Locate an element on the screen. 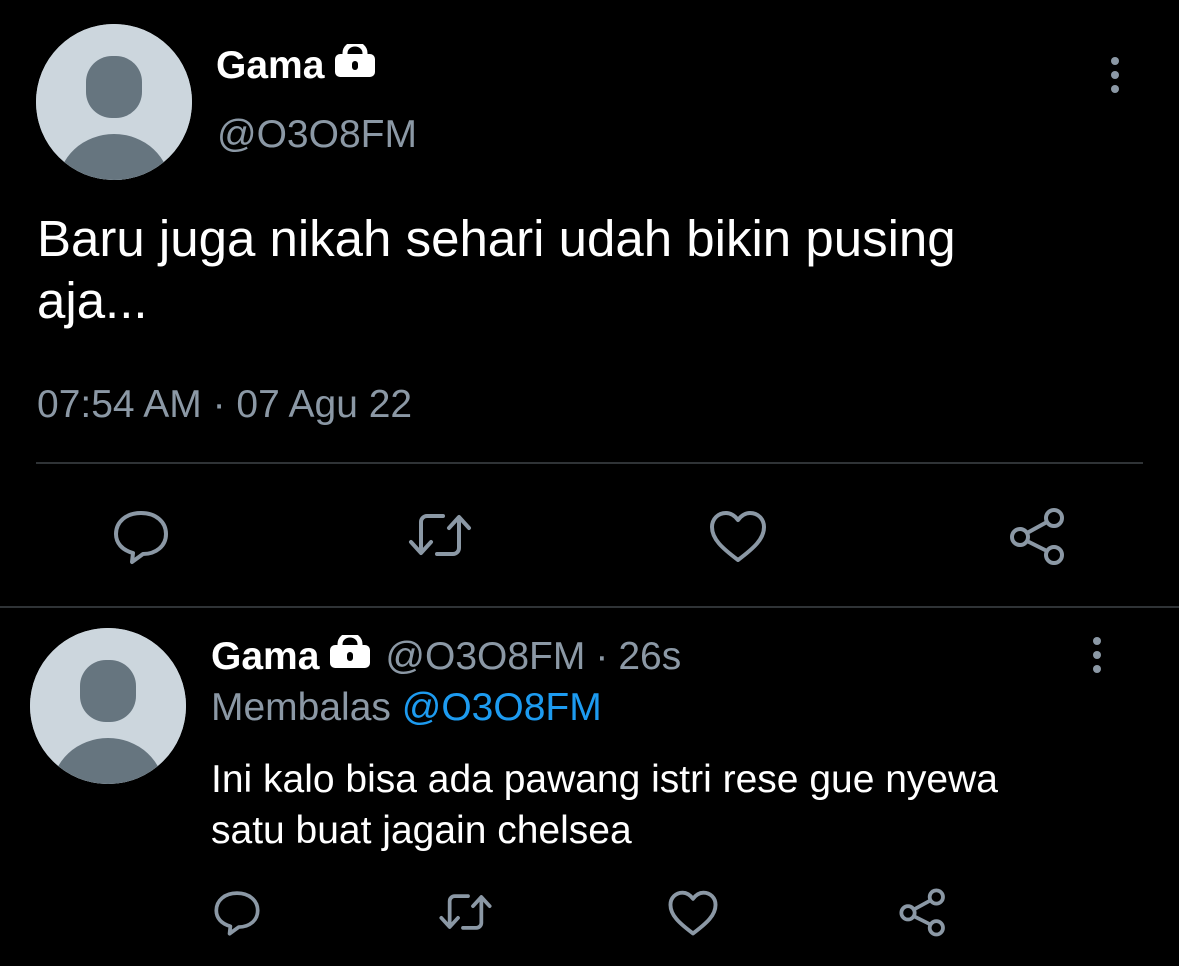 This screenshot has height=966, width=1179. reply-handle: @O3O8FM is located at coordinates (485, 657).